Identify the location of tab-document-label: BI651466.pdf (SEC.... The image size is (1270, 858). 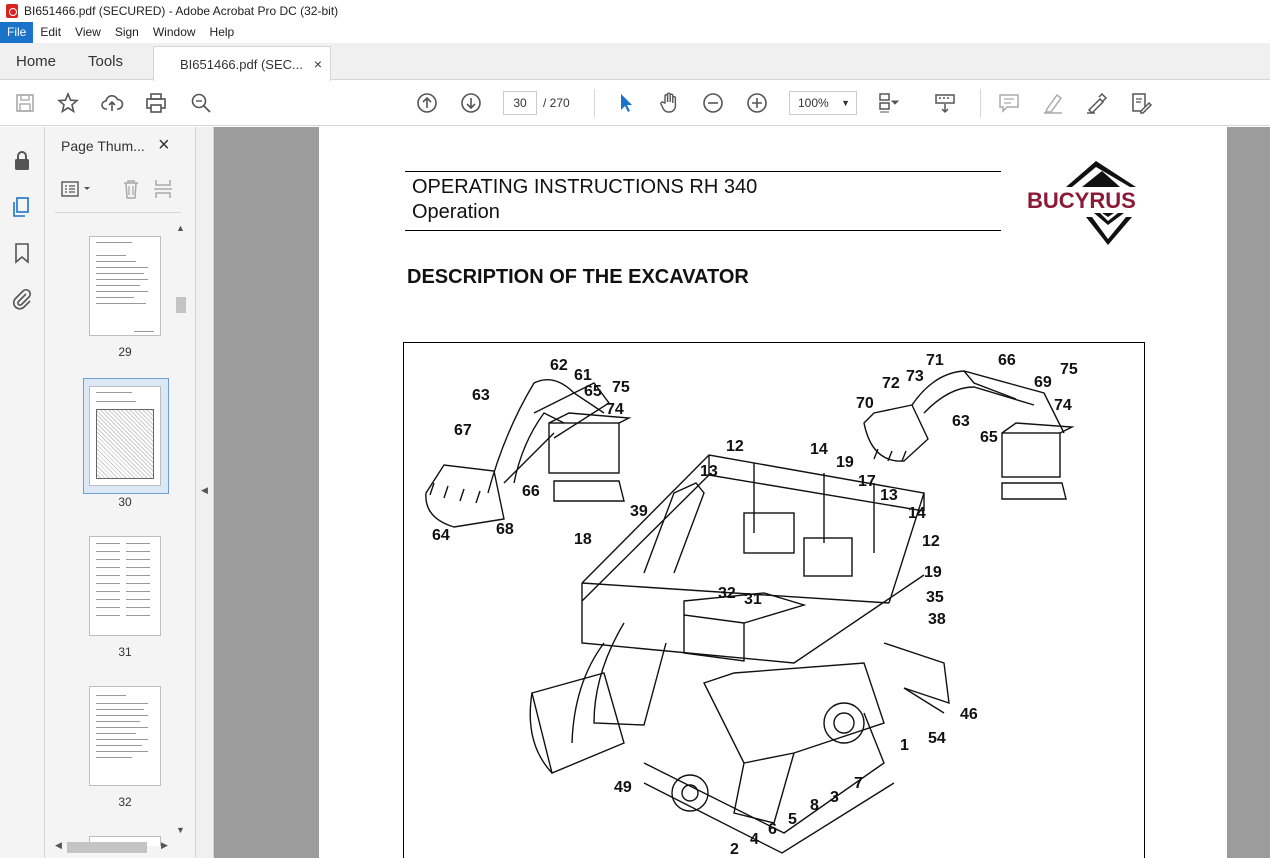
(241, 64).